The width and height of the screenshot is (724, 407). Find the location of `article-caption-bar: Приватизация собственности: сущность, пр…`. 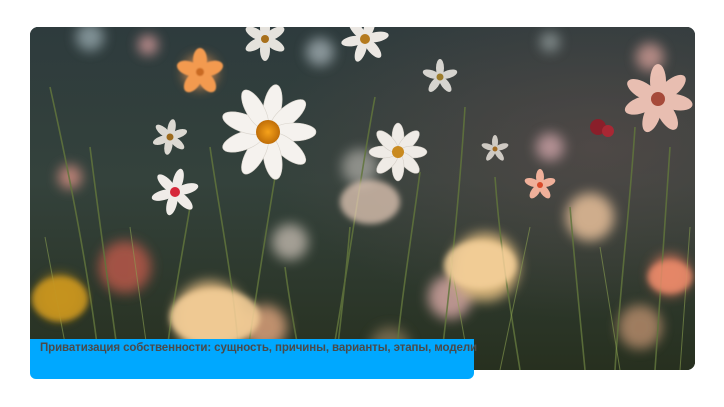

article-caption-bar: Приватизация собственности: сущность, пр… is located at coordinates (253, 359).